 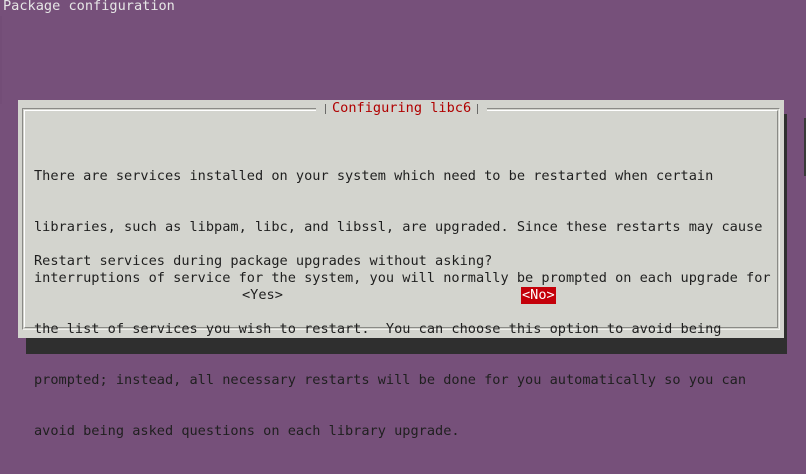 I want to click on yes-button: <Yes>, so click(x=262, y=295).